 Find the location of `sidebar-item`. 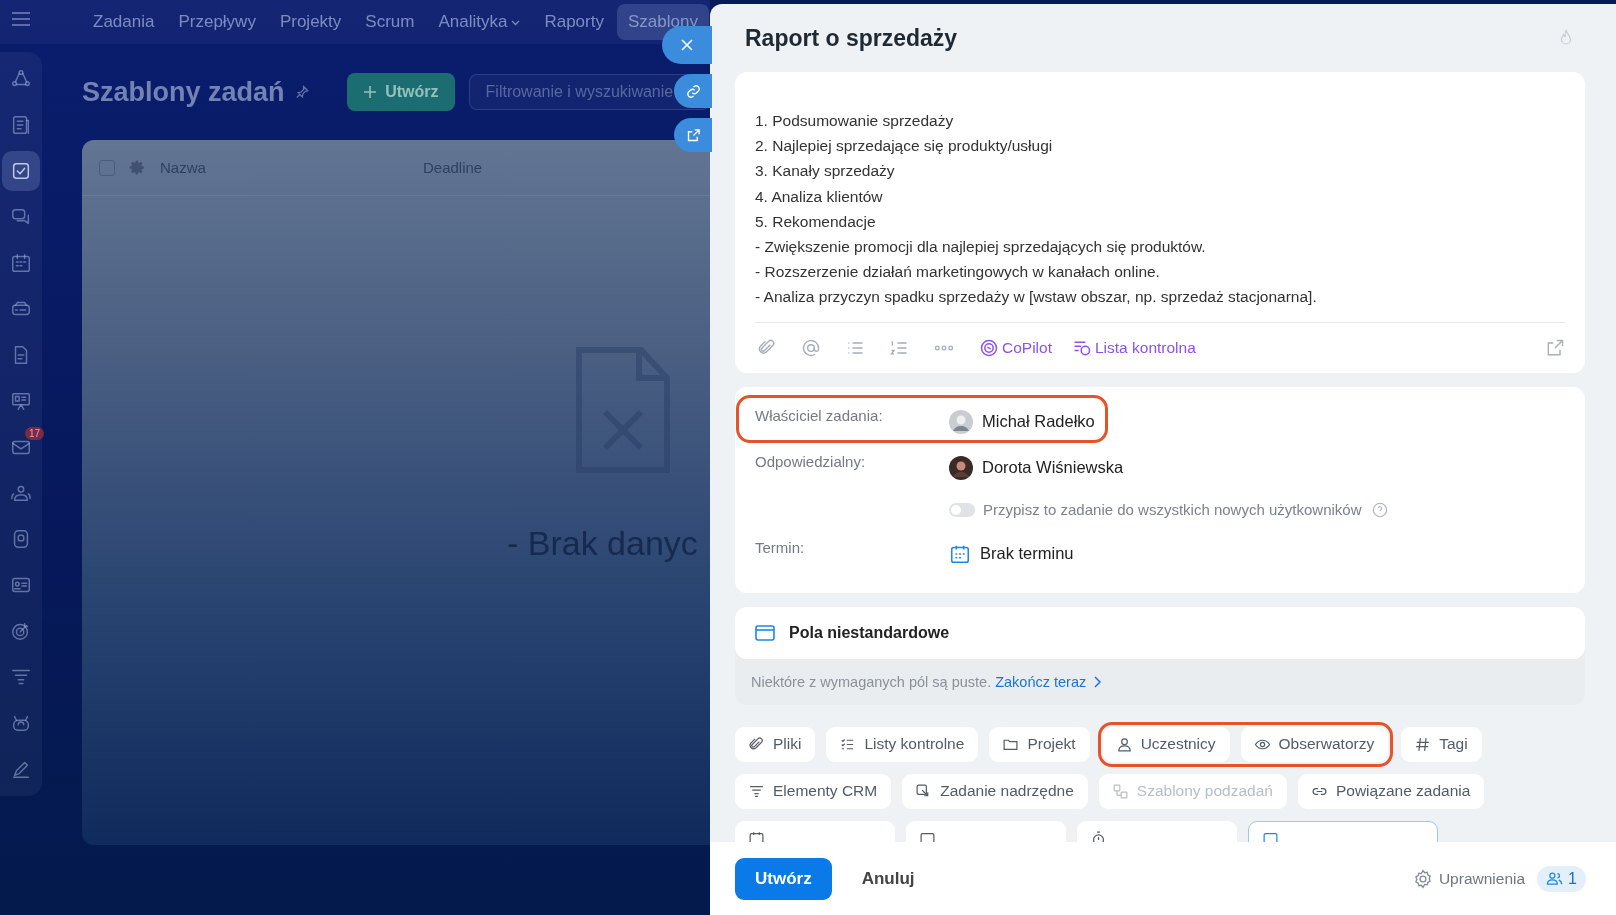

sidebar-item is located at coordinates (21, 171).